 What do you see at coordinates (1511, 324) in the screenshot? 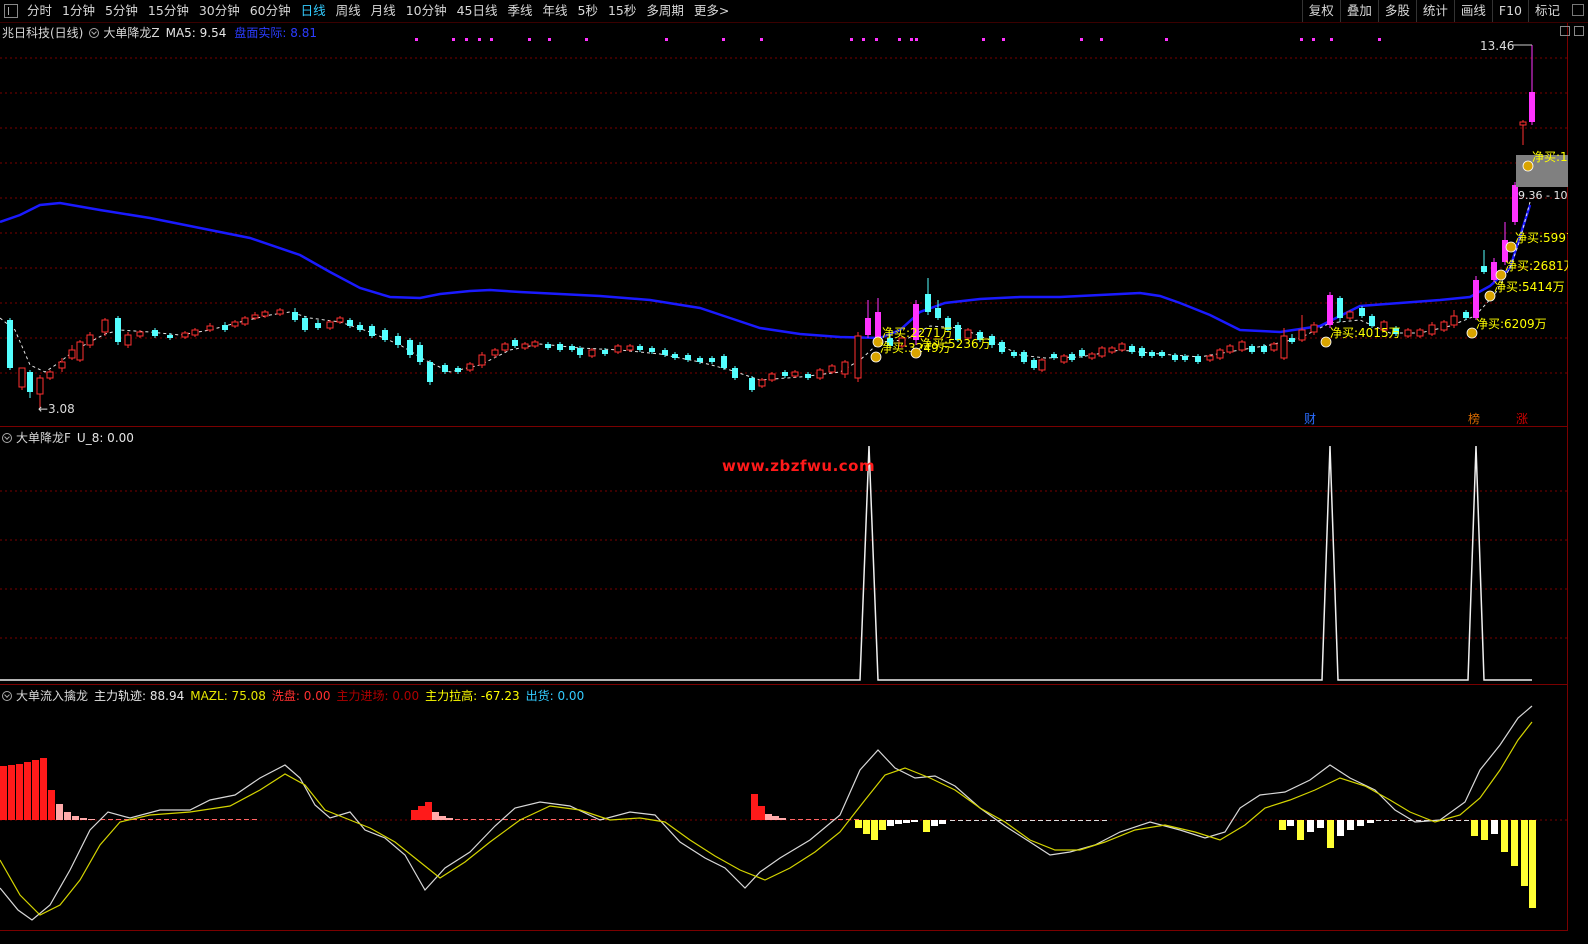
I see `net-buy-label: 净买:6209万` at bounding box center [1511, 324].